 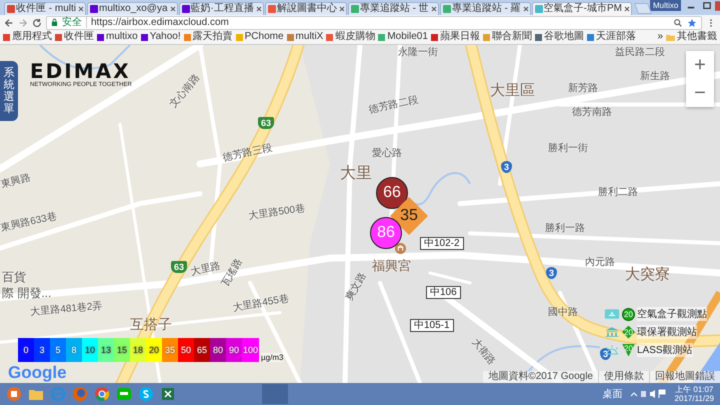 I want to click on map-label: 德芳路三段, so click(x=248, y=153).